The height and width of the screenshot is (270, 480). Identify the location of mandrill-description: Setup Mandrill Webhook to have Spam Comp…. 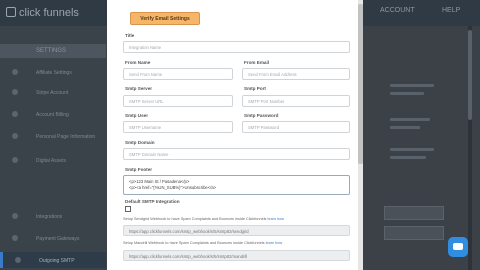
(202, 243).